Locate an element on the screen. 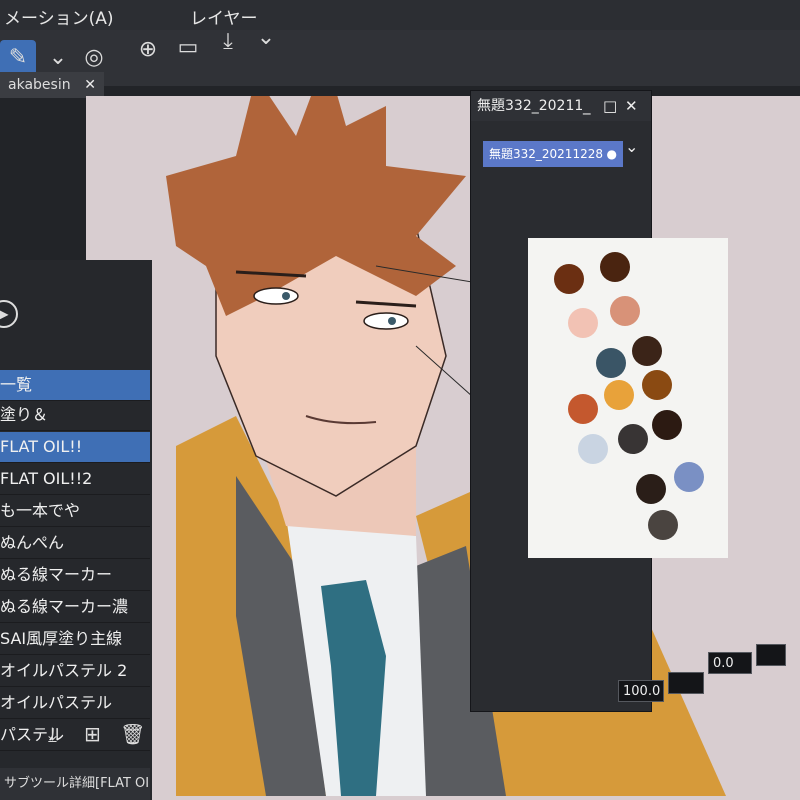 Image resolution: width=800 pixels, height=800 pixels. brush-item: も一本でや is located at coordinates (75, 511).